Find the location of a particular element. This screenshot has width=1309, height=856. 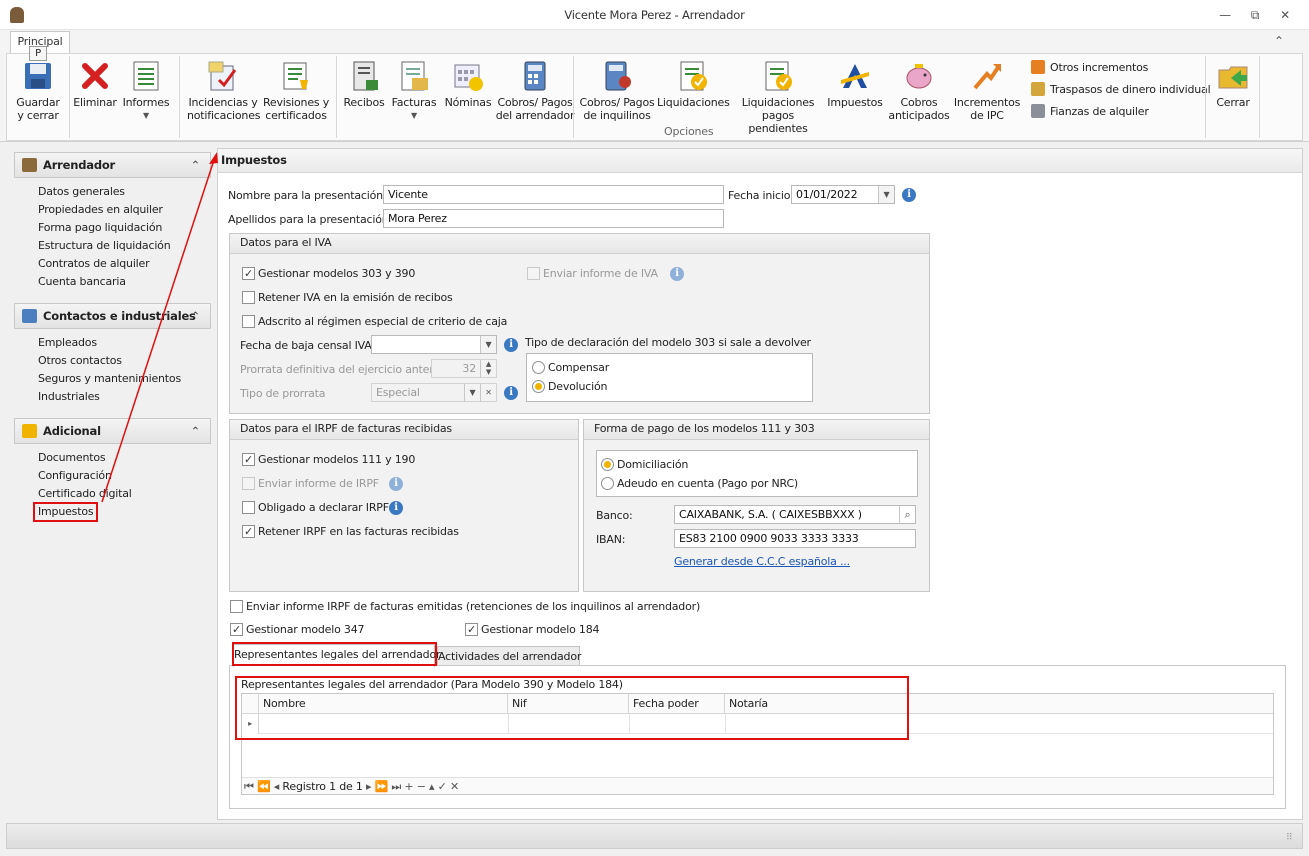

devolucion-radio is located at coordinates (538, 386).